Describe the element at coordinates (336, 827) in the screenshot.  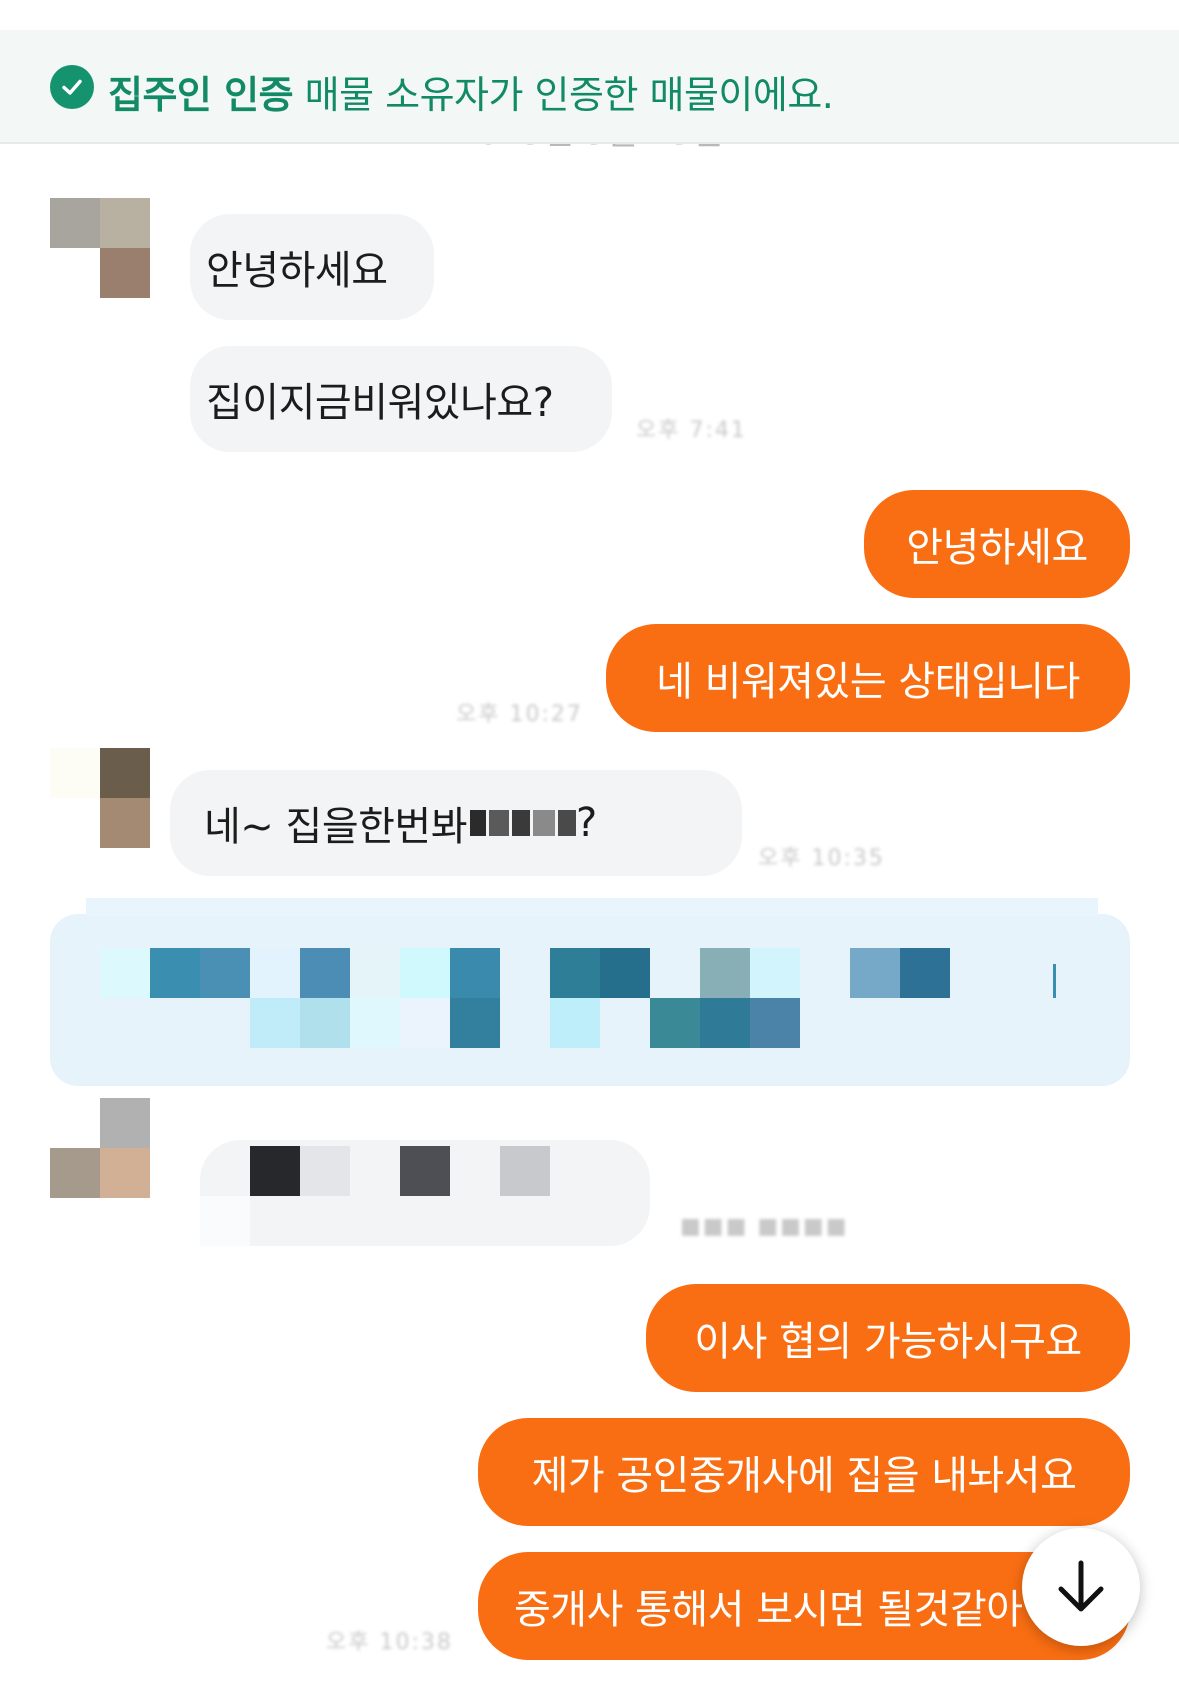
I see `message-text: 네~ 집을한번봐` at that location.